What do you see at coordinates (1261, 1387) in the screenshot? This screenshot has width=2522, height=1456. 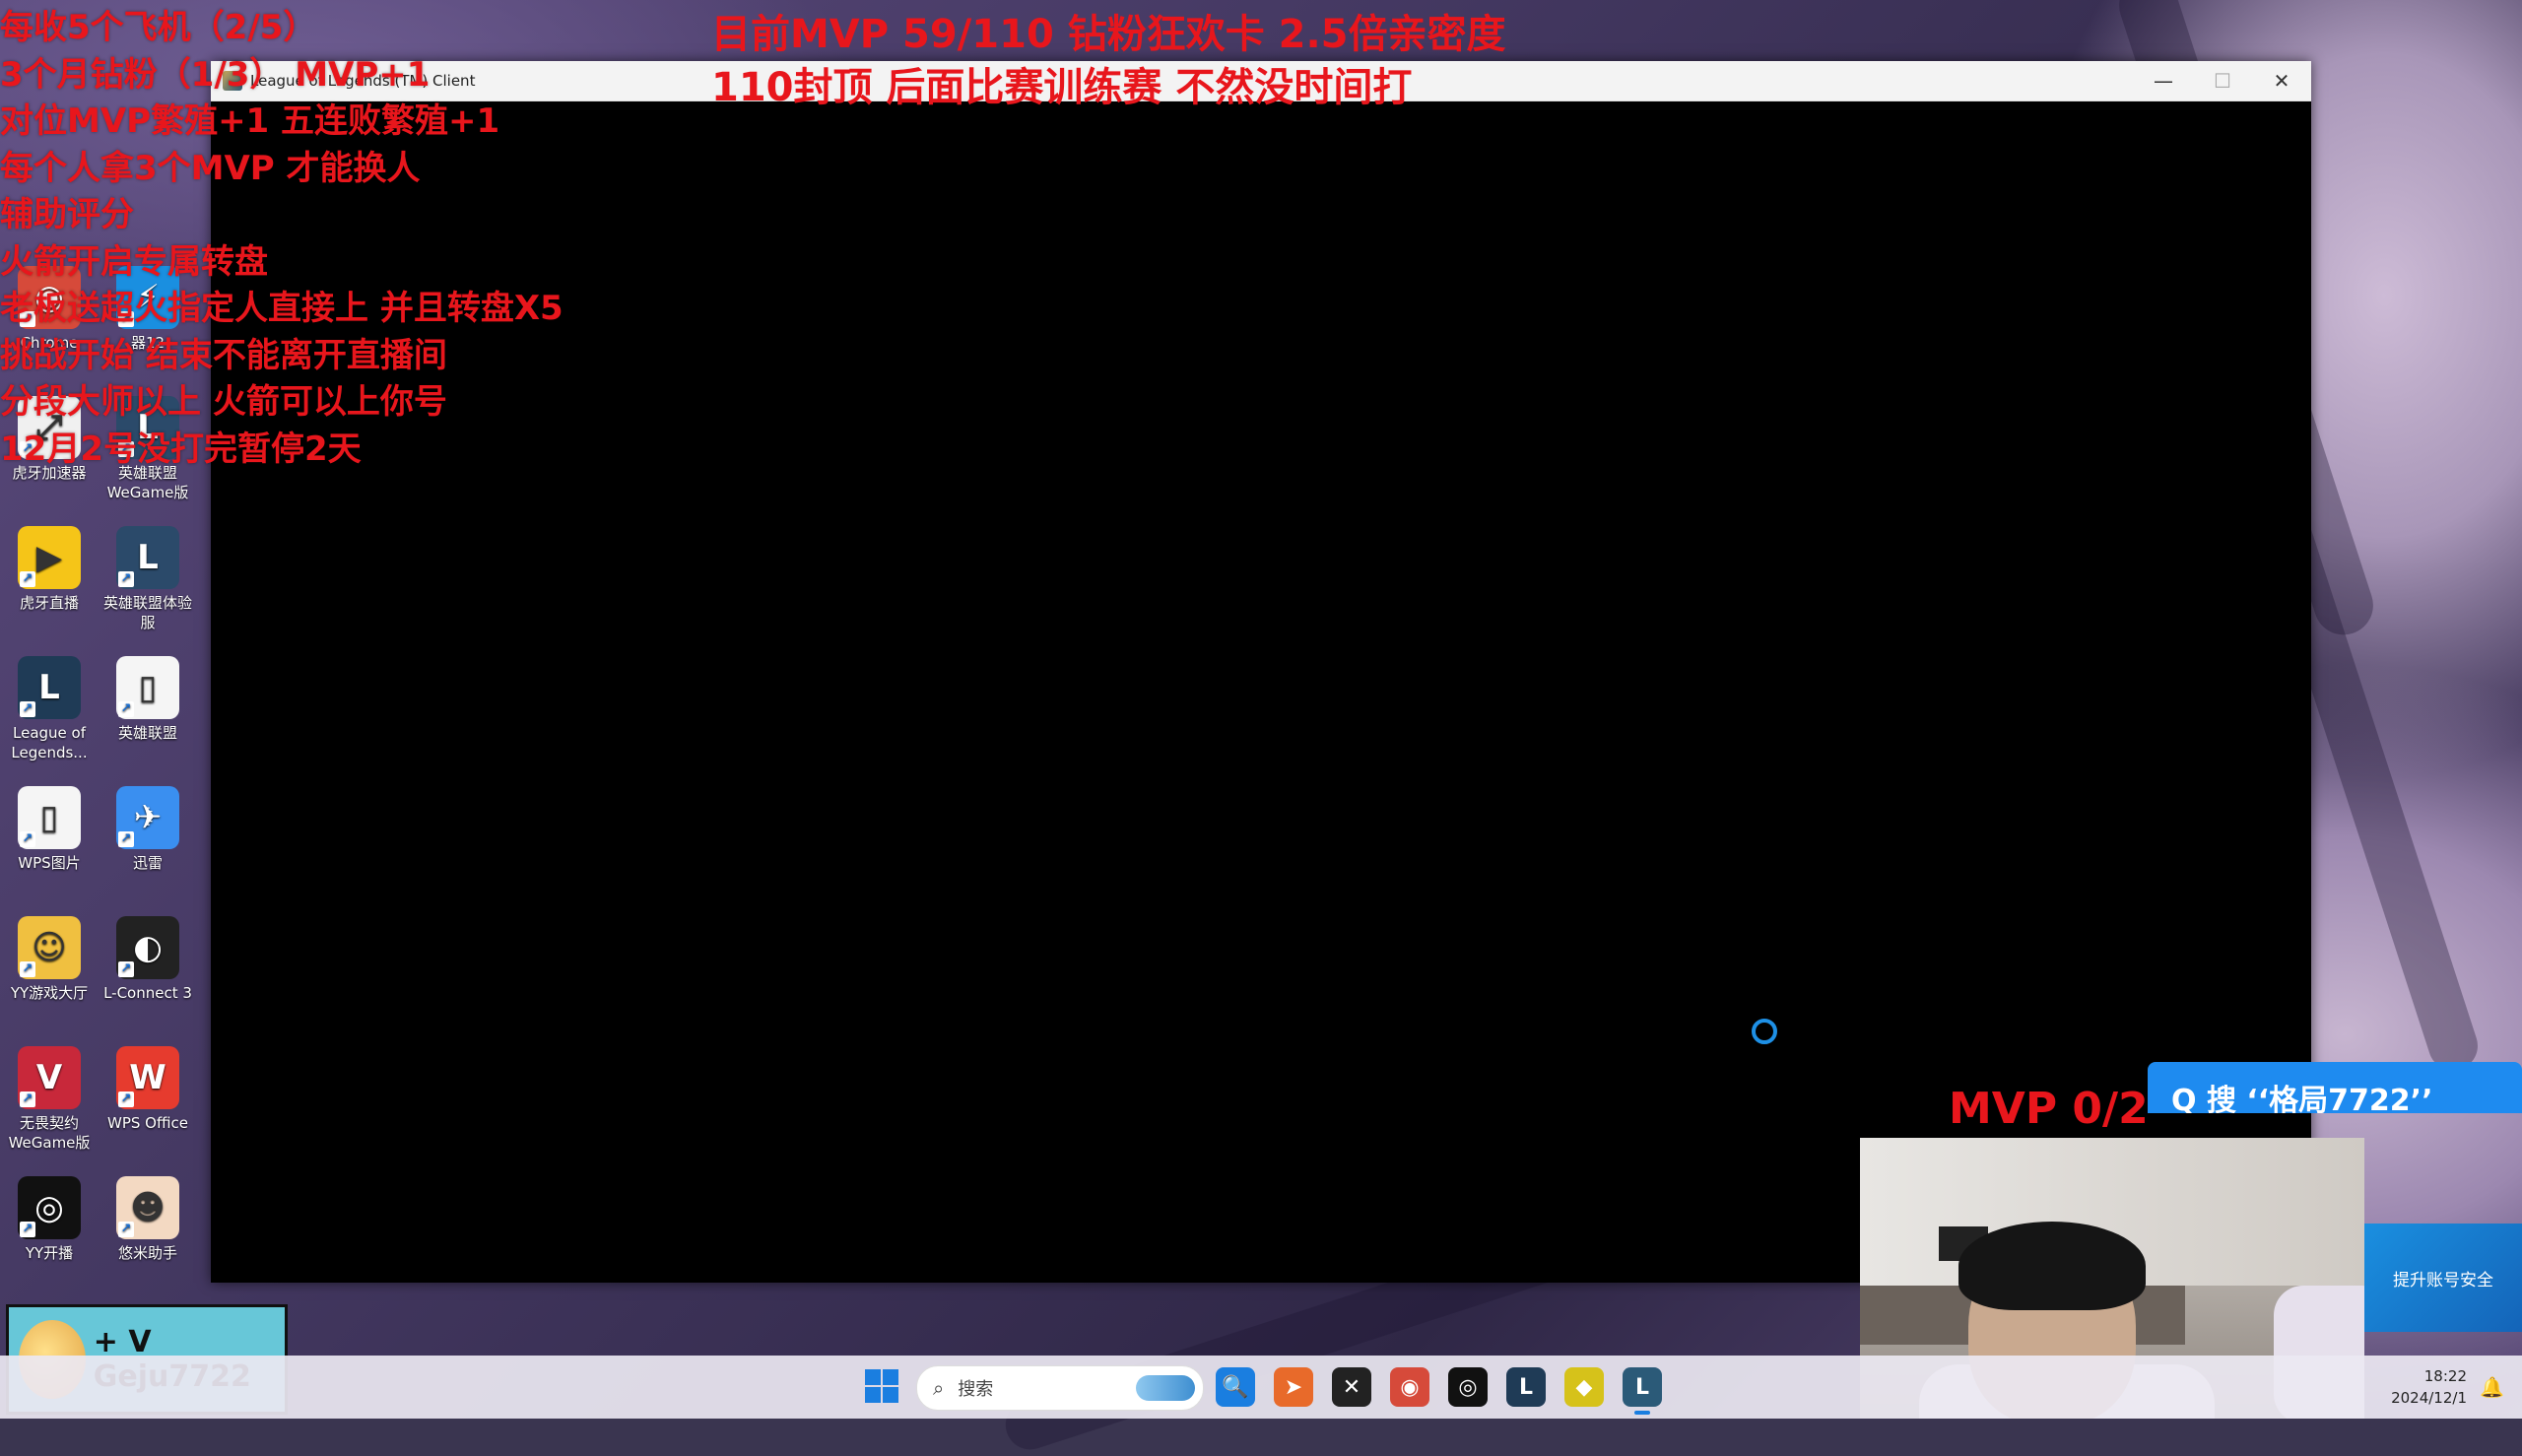 I see `taskbar: ⌕ 搜索 🔍 ➤ ✕ ◉ ◎ L ◆ L 18:22 2024/12/1 🔔` at bounding box center [1261, 1387].